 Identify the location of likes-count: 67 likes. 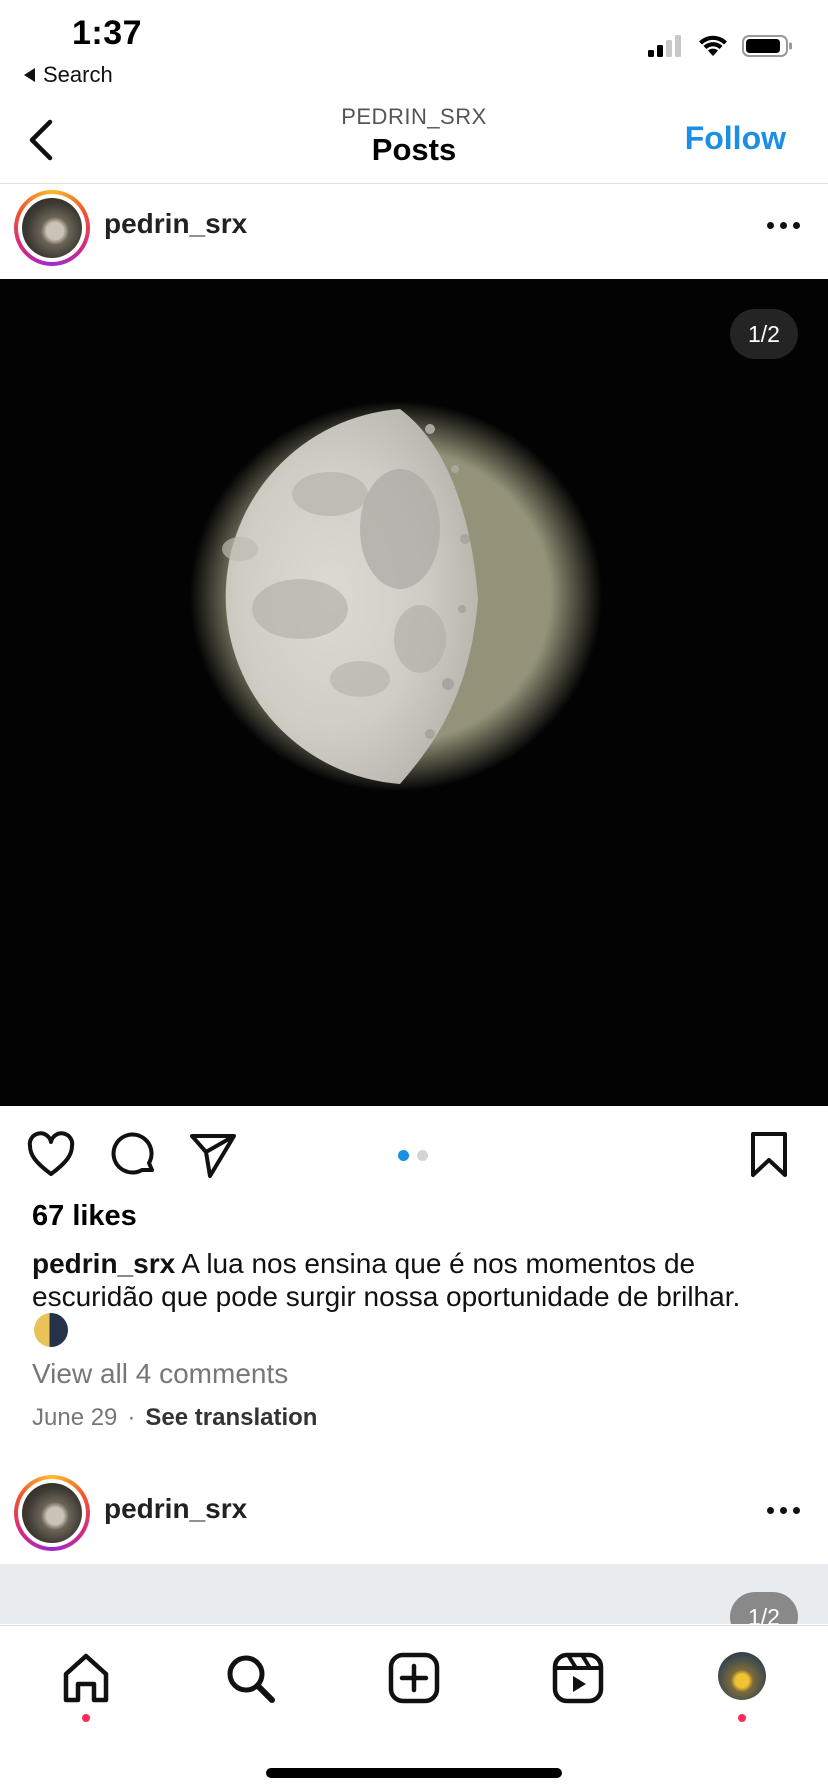
(84, 1216).